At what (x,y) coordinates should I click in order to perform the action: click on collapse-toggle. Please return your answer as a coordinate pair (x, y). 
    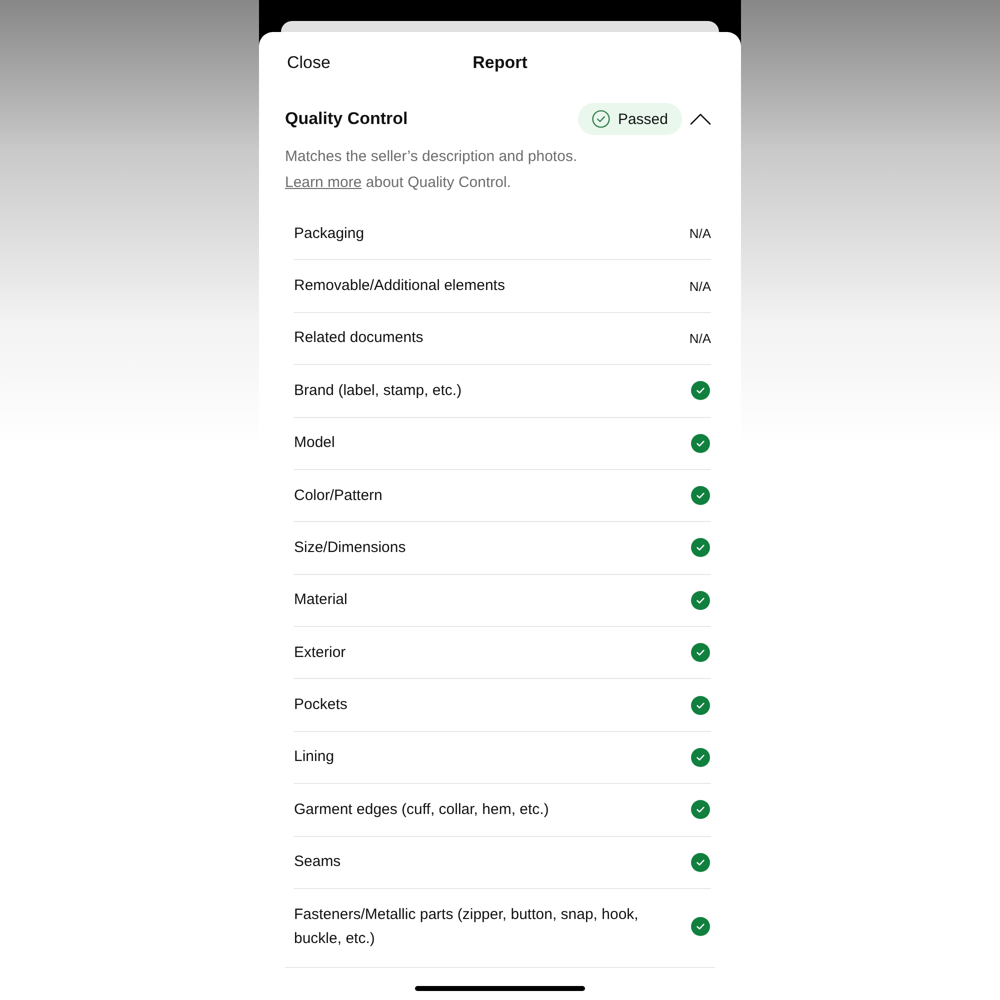
    Looking at the image, I should click on (700, 119).